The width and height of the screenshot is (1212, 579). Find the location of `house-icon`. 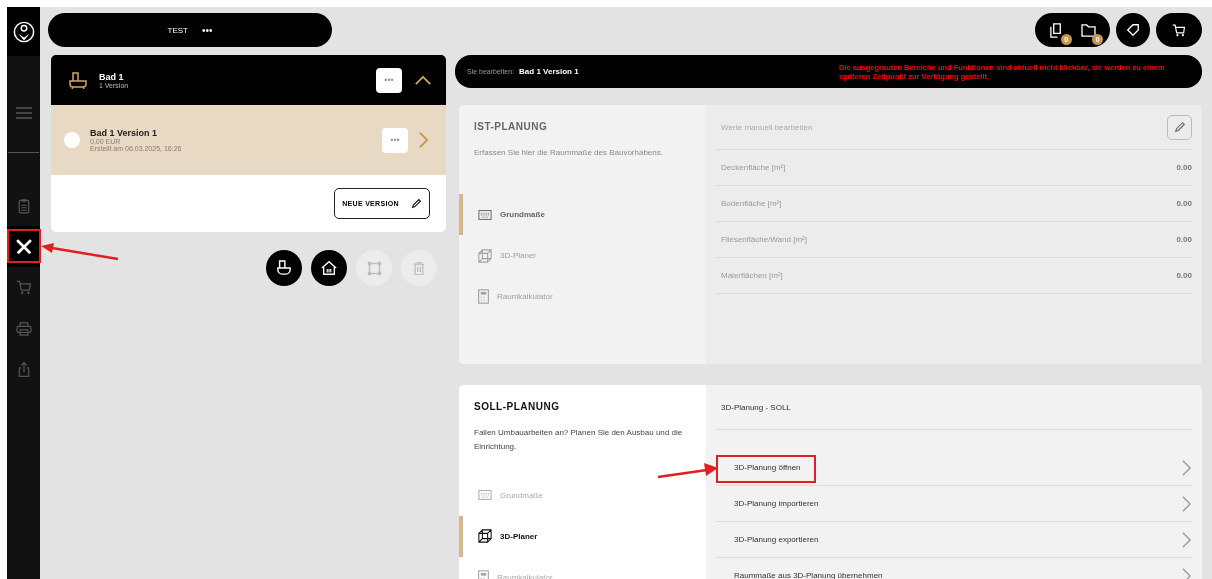

house-icon is located at coordinates (329, 268).